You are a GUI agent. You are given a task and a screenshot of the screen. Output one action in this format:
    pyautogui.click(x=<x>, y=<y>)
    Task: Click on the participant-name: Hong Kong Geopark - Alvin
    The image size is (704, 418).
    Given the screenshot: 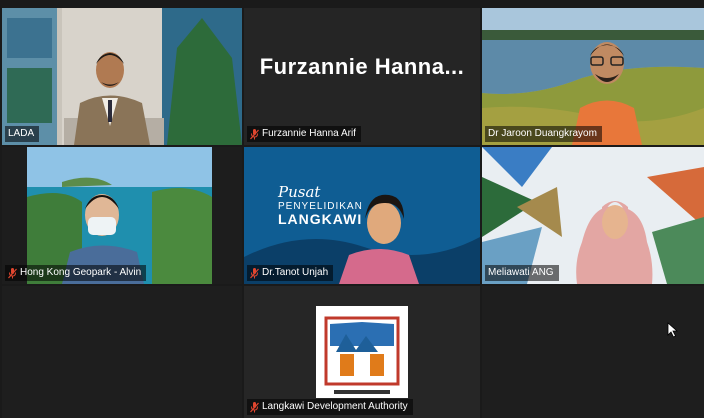 What is the action you would take?
    pyautogui.click(x=81, y=272)
    